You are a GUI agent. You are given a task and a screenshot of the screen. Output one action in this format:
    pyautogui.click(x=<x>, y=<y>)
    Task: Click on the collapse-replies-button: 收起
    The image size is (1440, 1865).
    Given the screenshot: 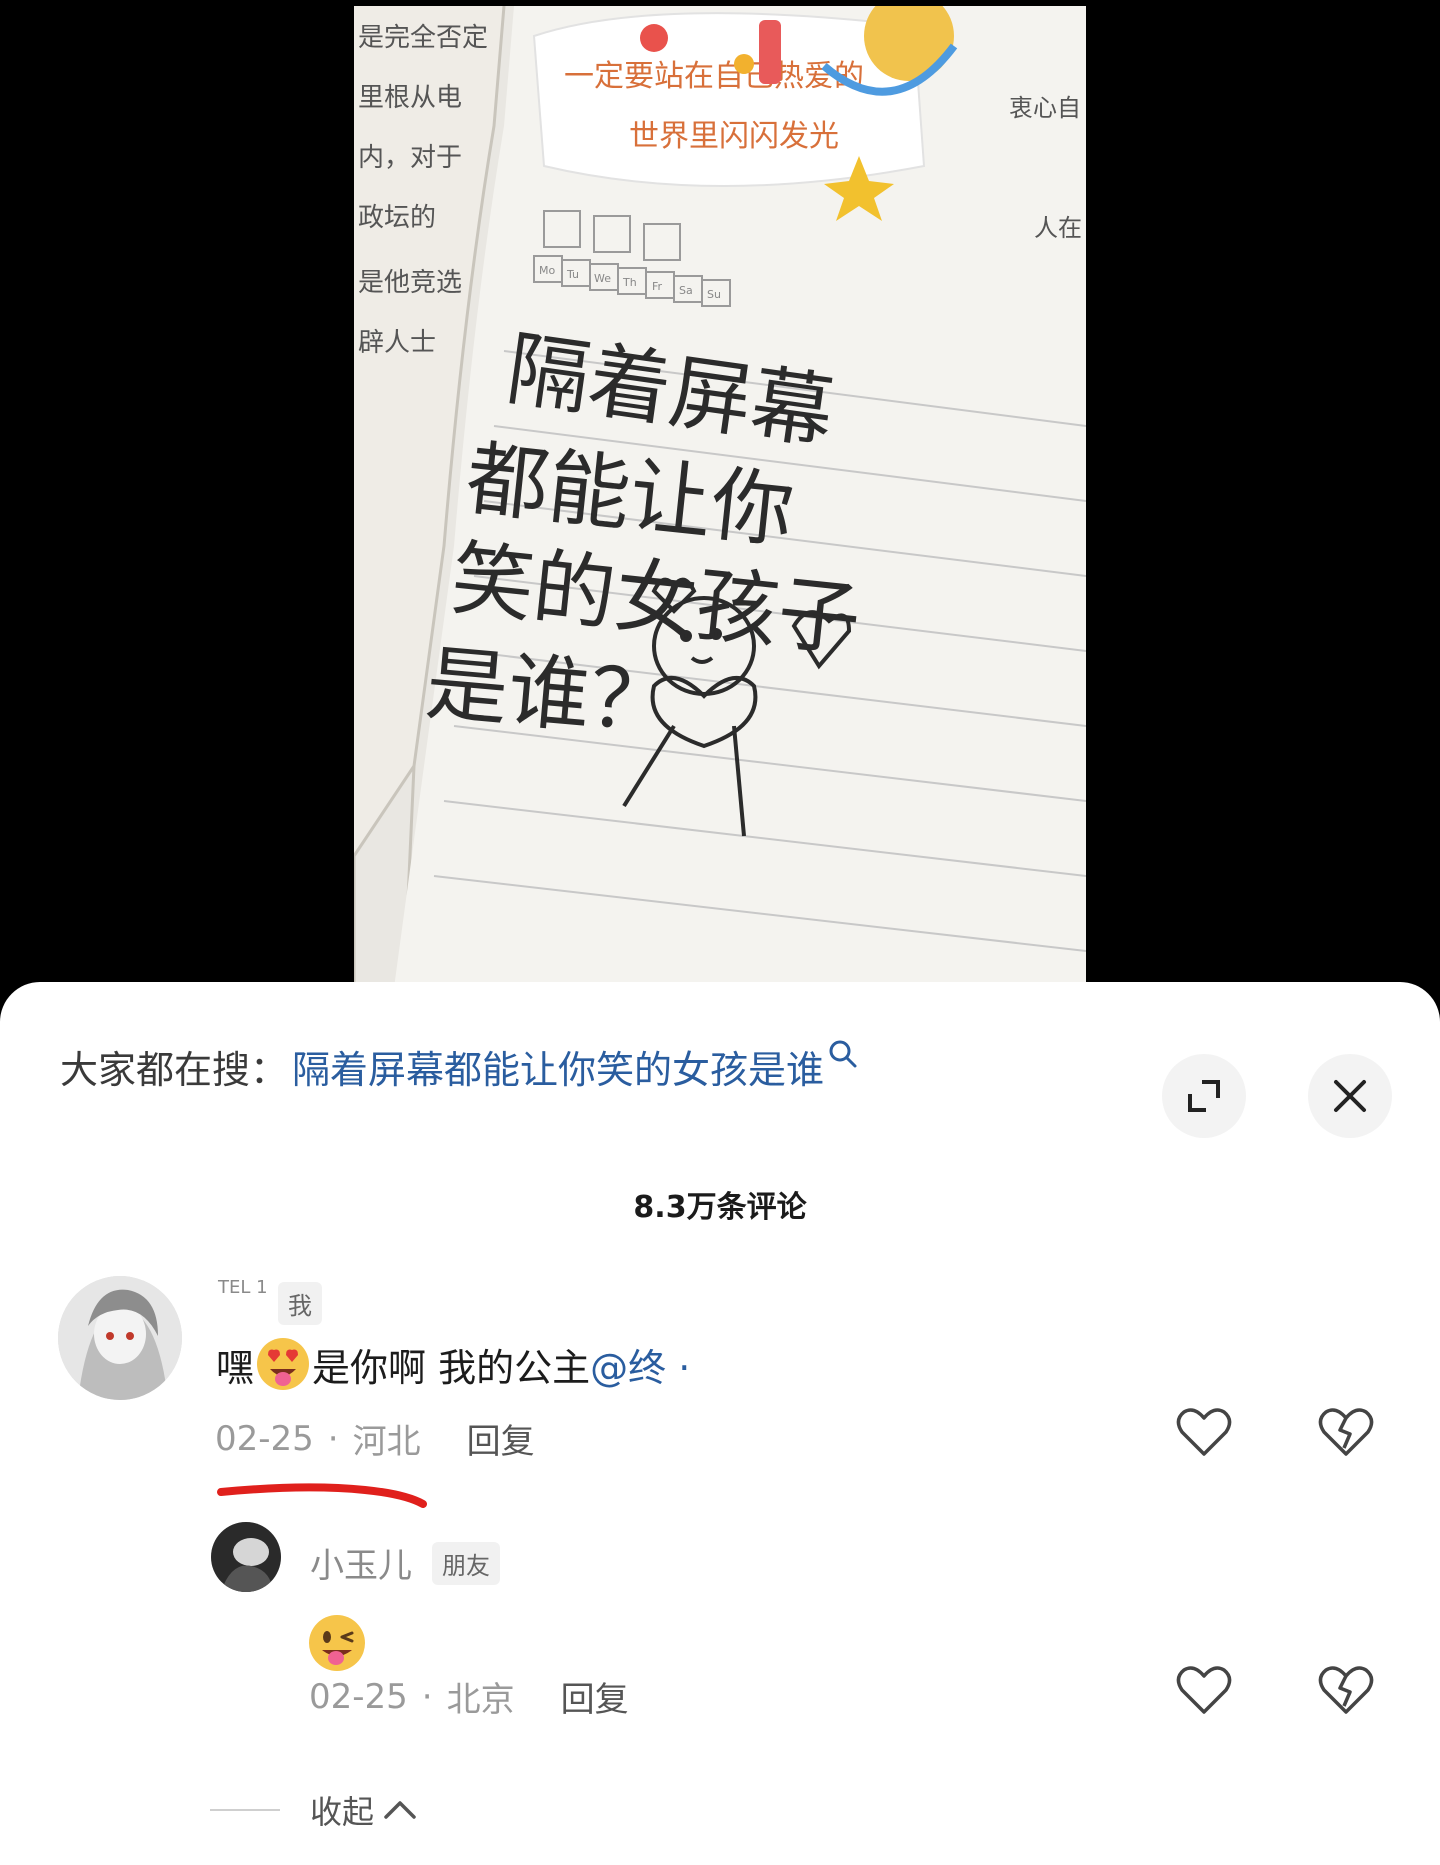 What is the action you would take?
    pyautogui.click(x=314, y=1810)
    